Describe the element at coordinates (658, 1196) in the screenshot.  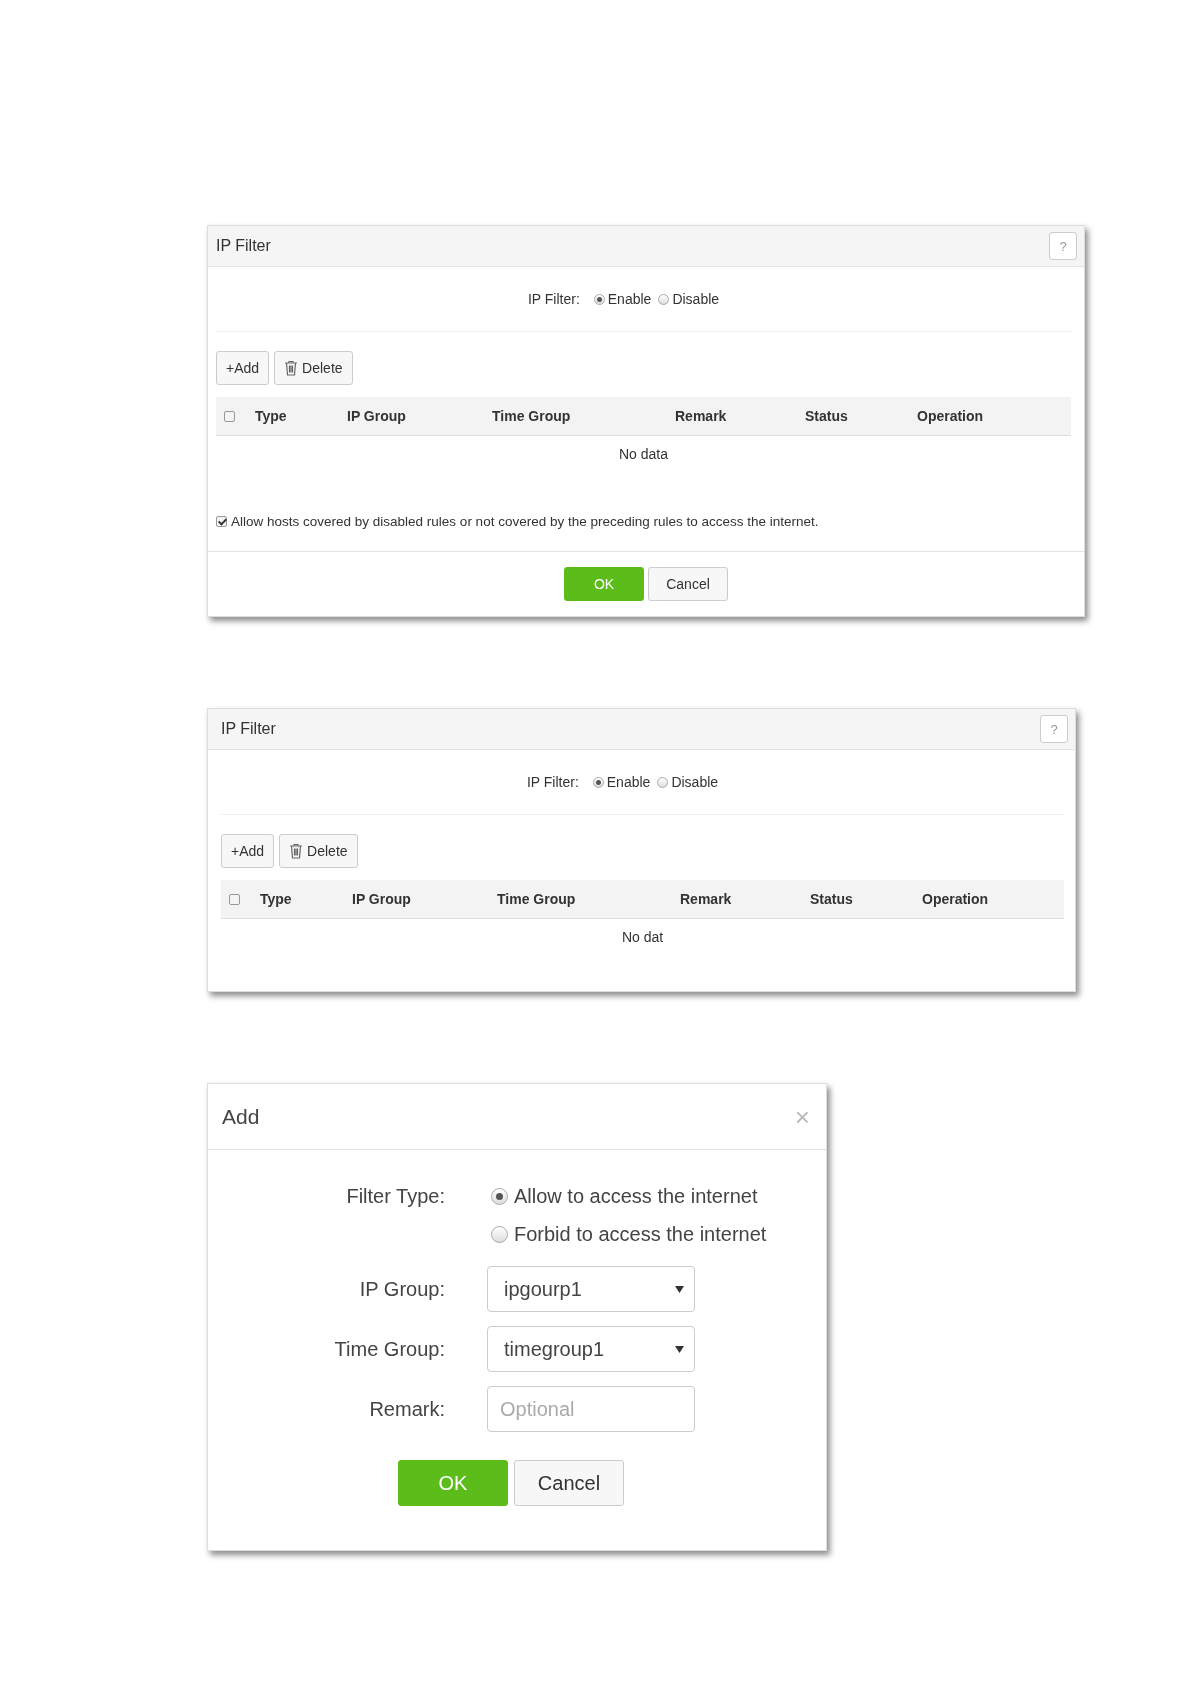
I see `radio-option: Allow to access the internet` at that location.